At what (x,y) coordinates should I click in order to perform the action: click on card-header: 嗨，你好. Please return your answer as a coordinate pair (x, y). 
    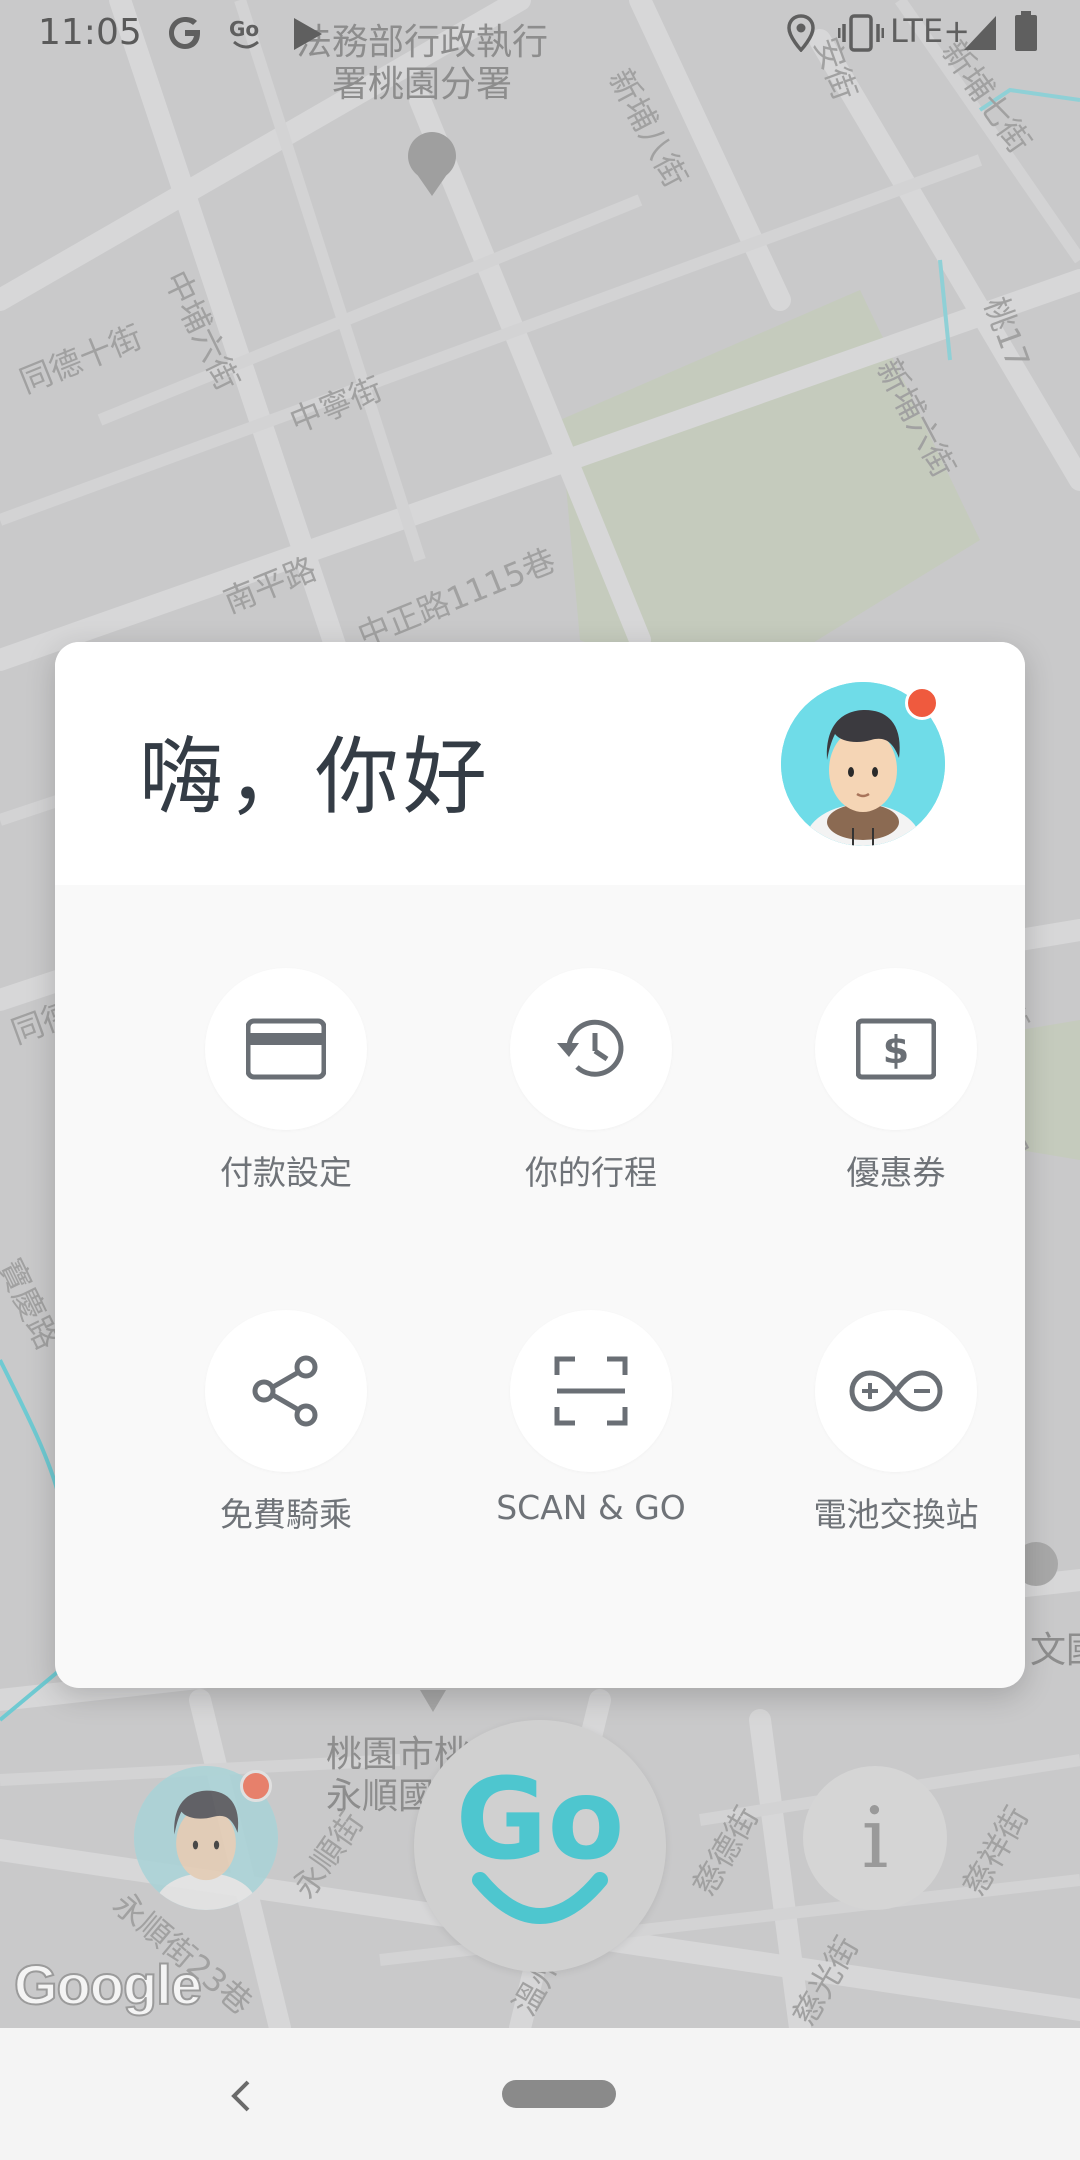
    Looking at the image, I should click on (540, 763).